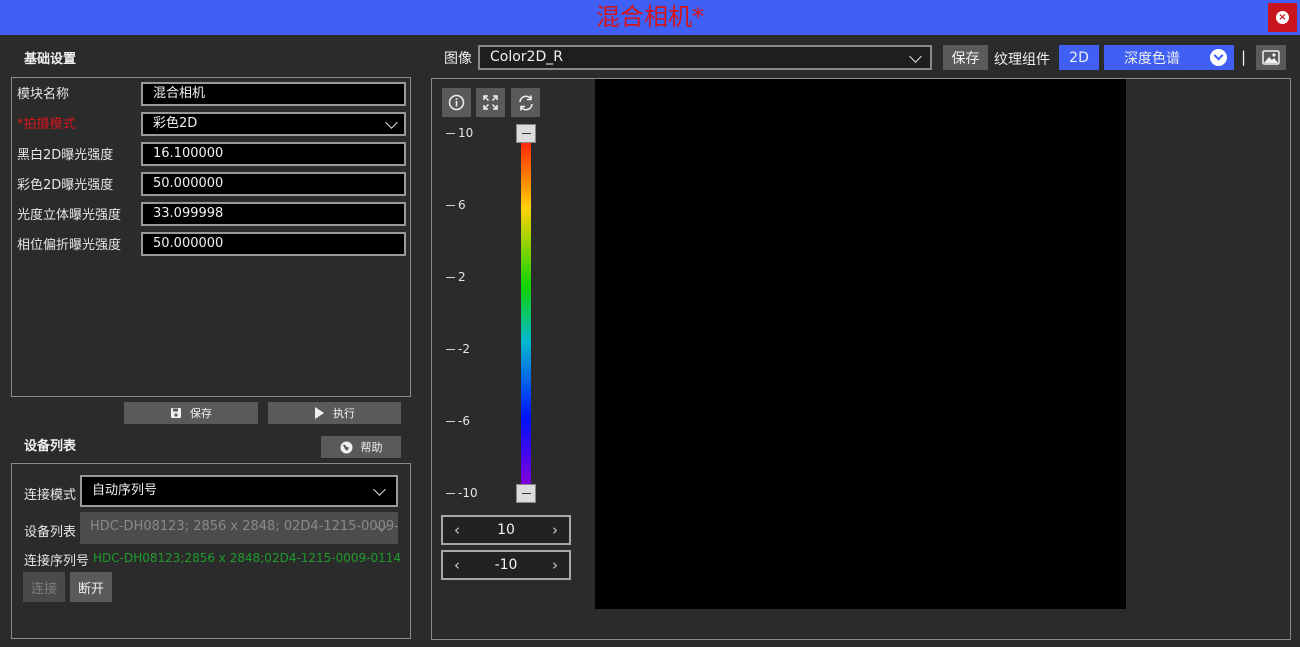  I want to click on colorbar-tick: -2, so click(458, 349).